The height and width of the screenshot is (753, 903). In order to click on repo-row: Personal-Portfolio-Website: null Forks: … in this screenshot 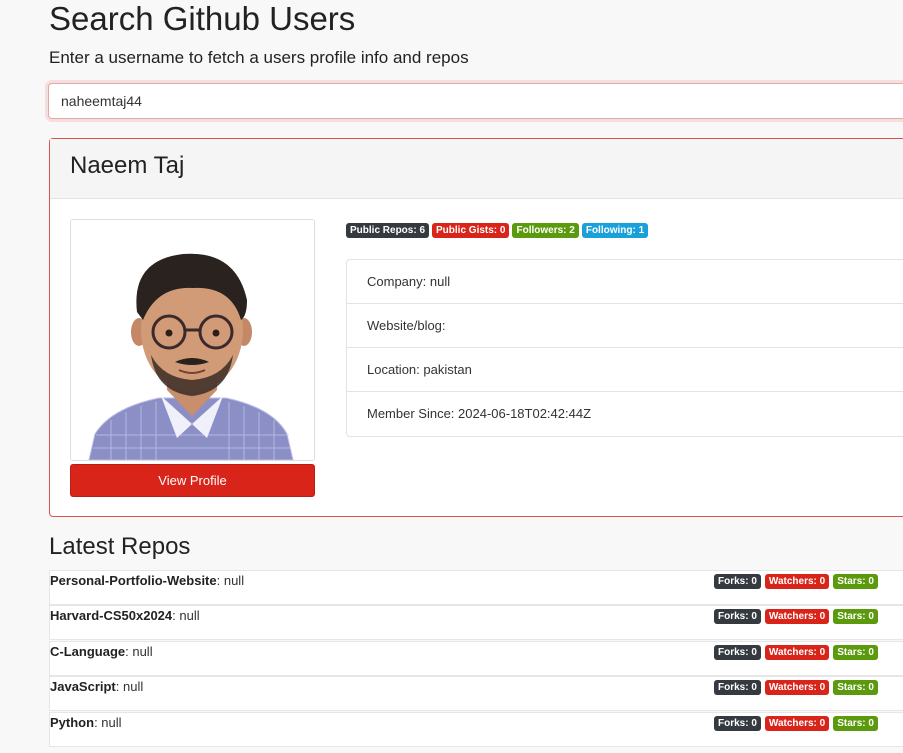, I will do `click(476, 587)`.